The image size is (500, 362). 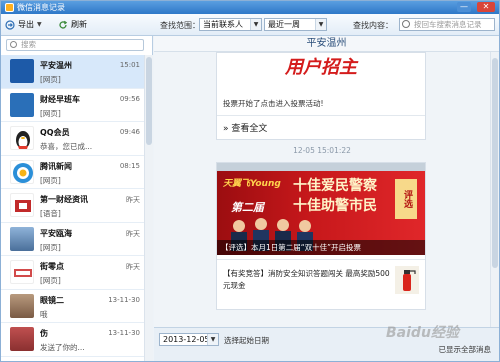 I want to click on list-item: 街零点 [网页] 昨天, so click(x=72, y=273).